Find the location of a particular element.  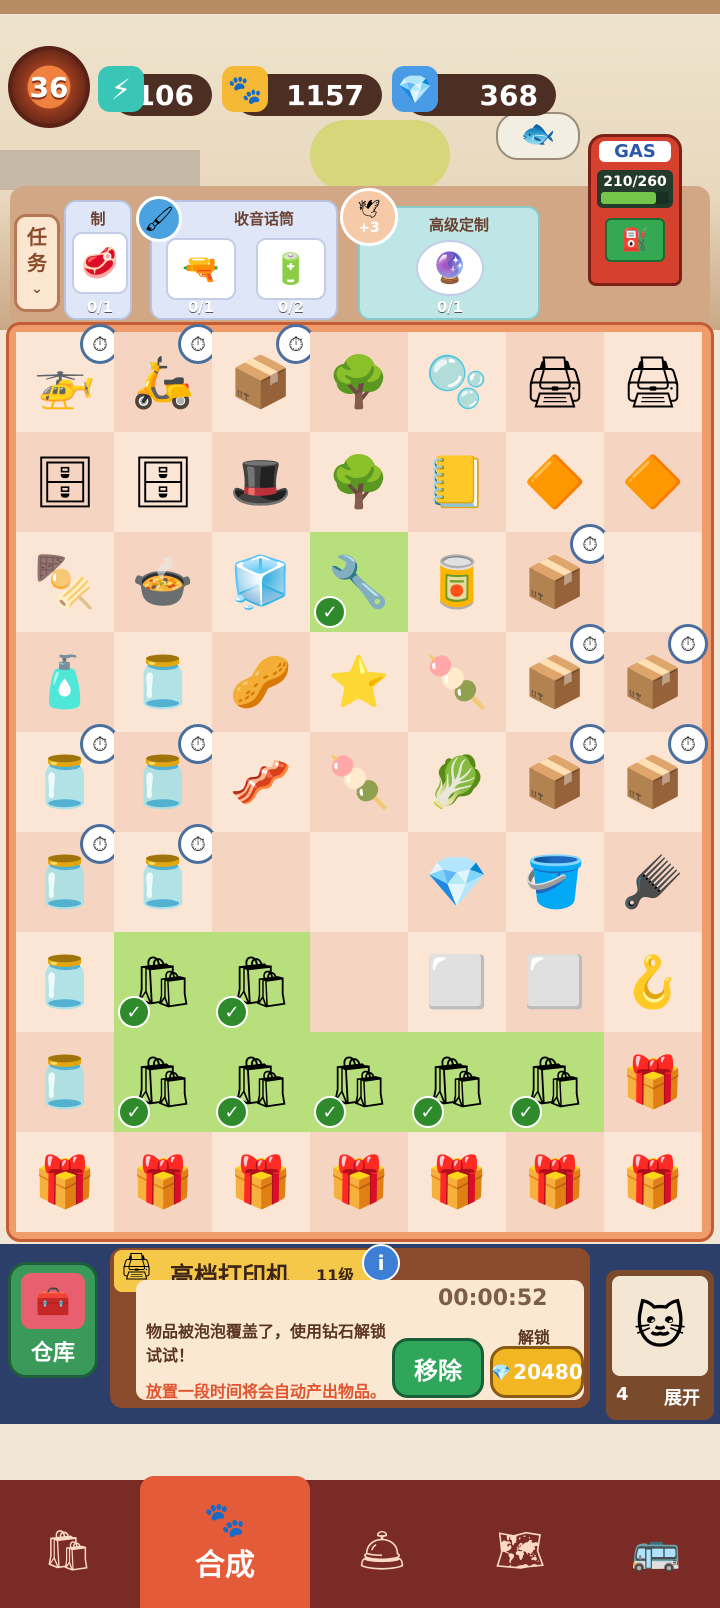

board-cell: 📒 is located at coordinates (457, 482).